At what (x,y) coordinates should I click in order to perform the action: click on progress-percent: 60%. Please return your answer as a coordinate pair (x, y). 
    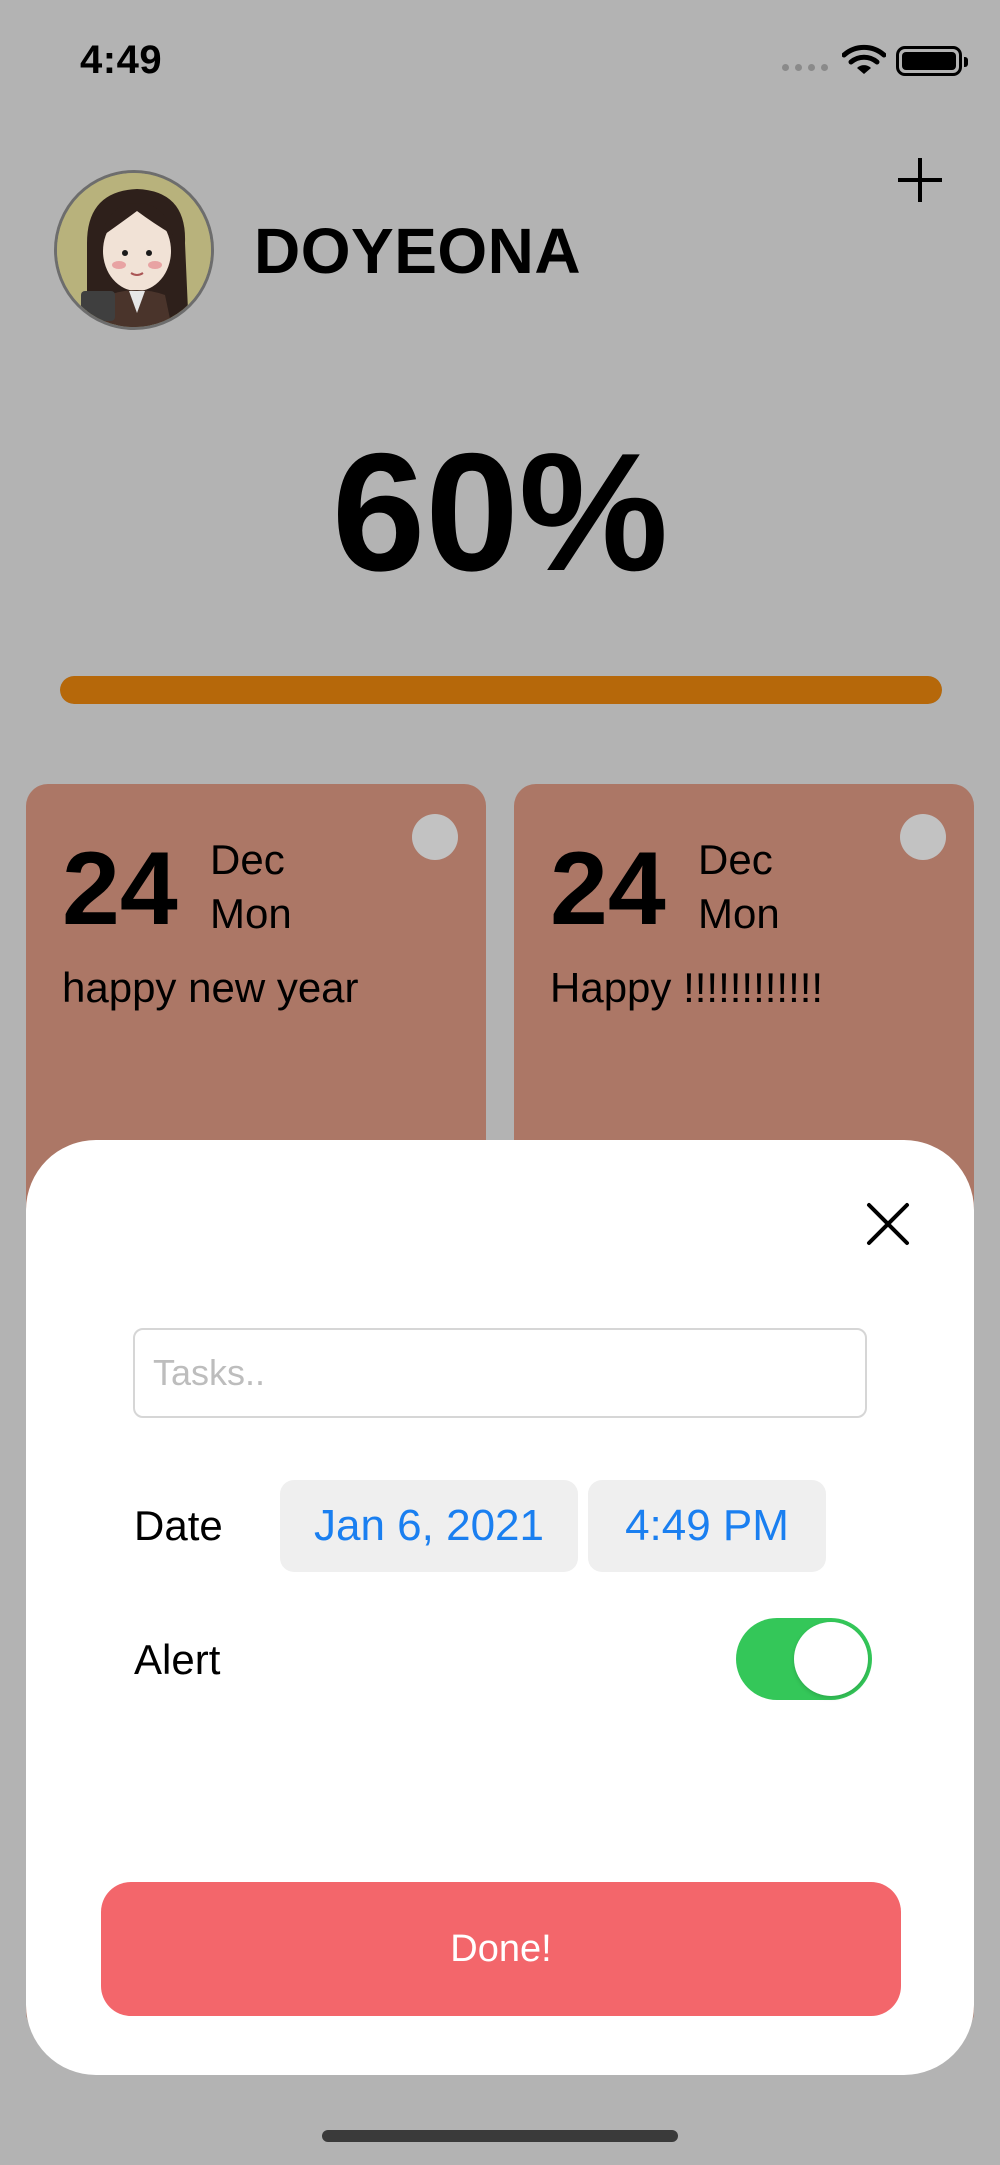
    Looking at the image, I should click on (500, 512).